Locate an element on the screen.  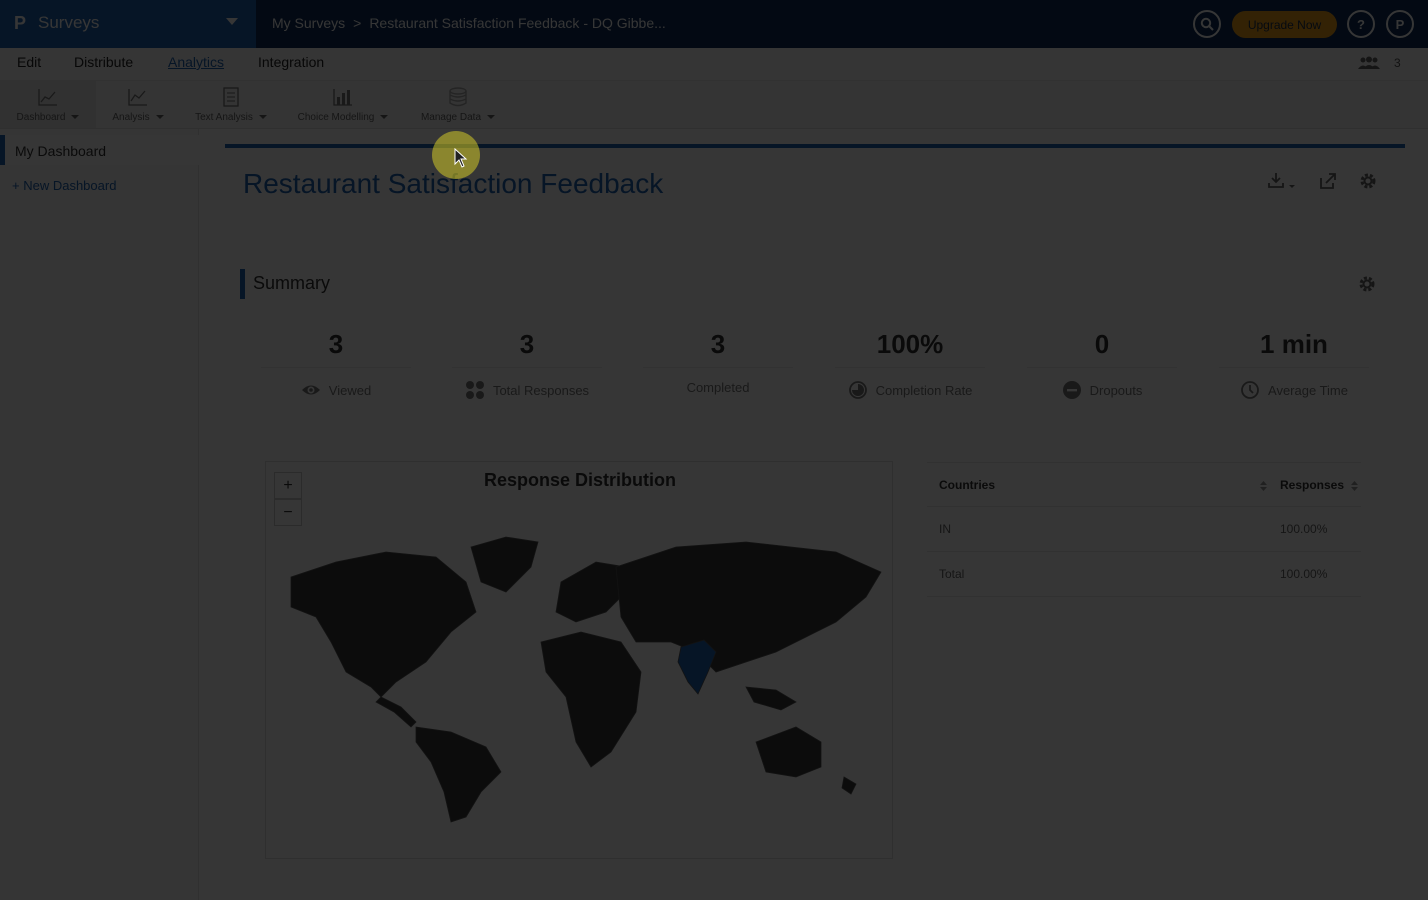
stat-total-responses: 3 Total Responses is located at coordinates (527, 365).